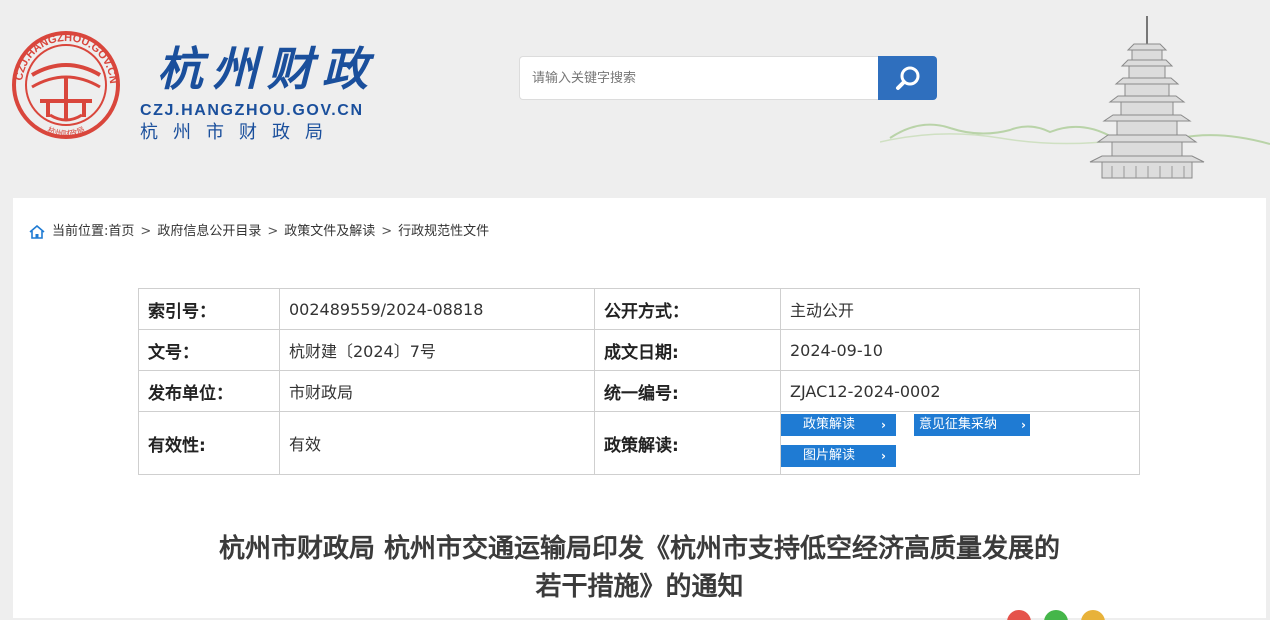 This screenshot has width=1270, height=620. Describe the element at coordinates (267, 69) in the screenshot. I see `site-logo-title: 杭州财政` at that location.